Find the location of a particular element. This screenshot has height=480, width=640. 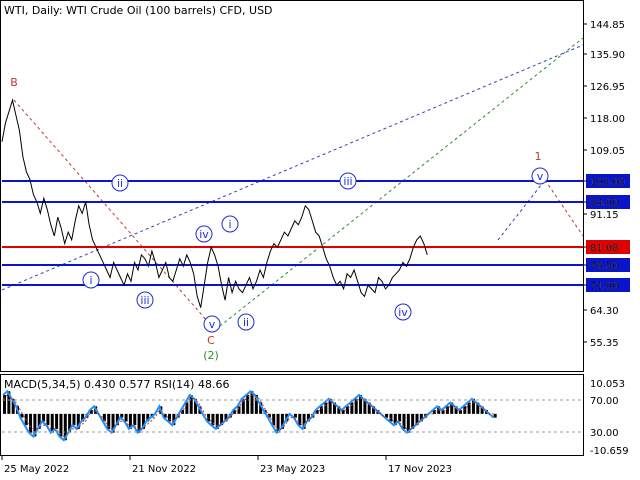

wave-label-4: iv is located at coordinates (204, 234).